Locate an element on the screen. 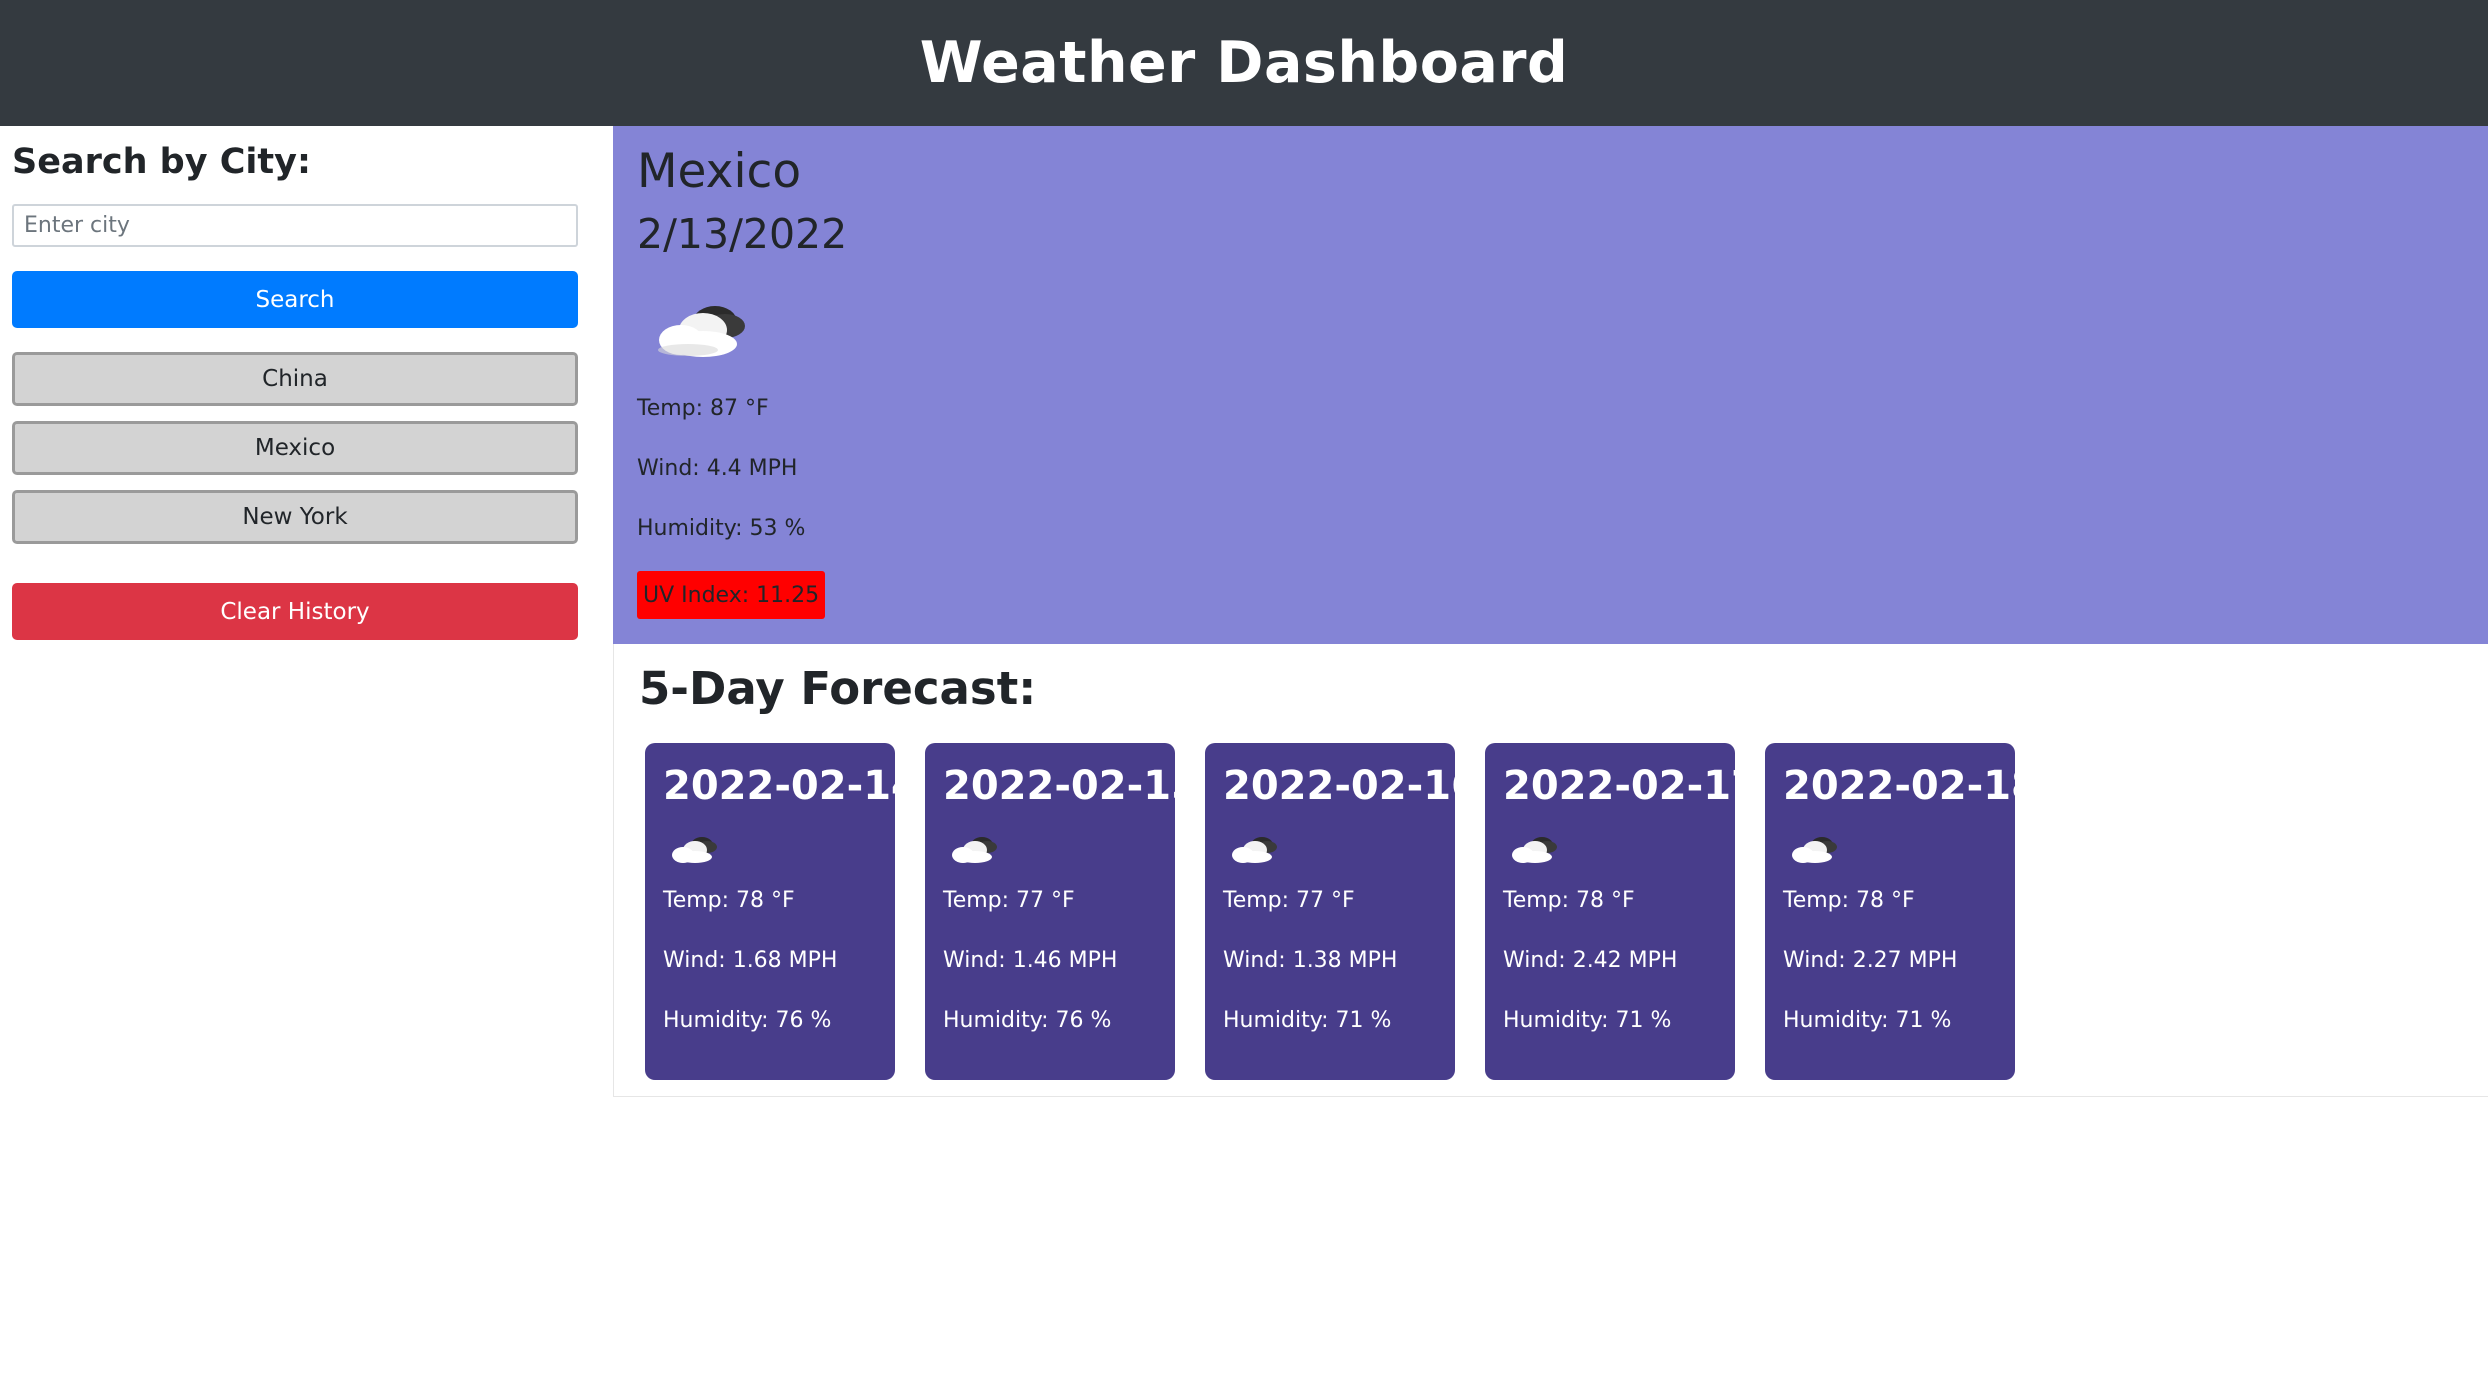 This screenshot has height=1392, width=2488. page-title: Weather Dashboard is located at coordinates (1244, 63).